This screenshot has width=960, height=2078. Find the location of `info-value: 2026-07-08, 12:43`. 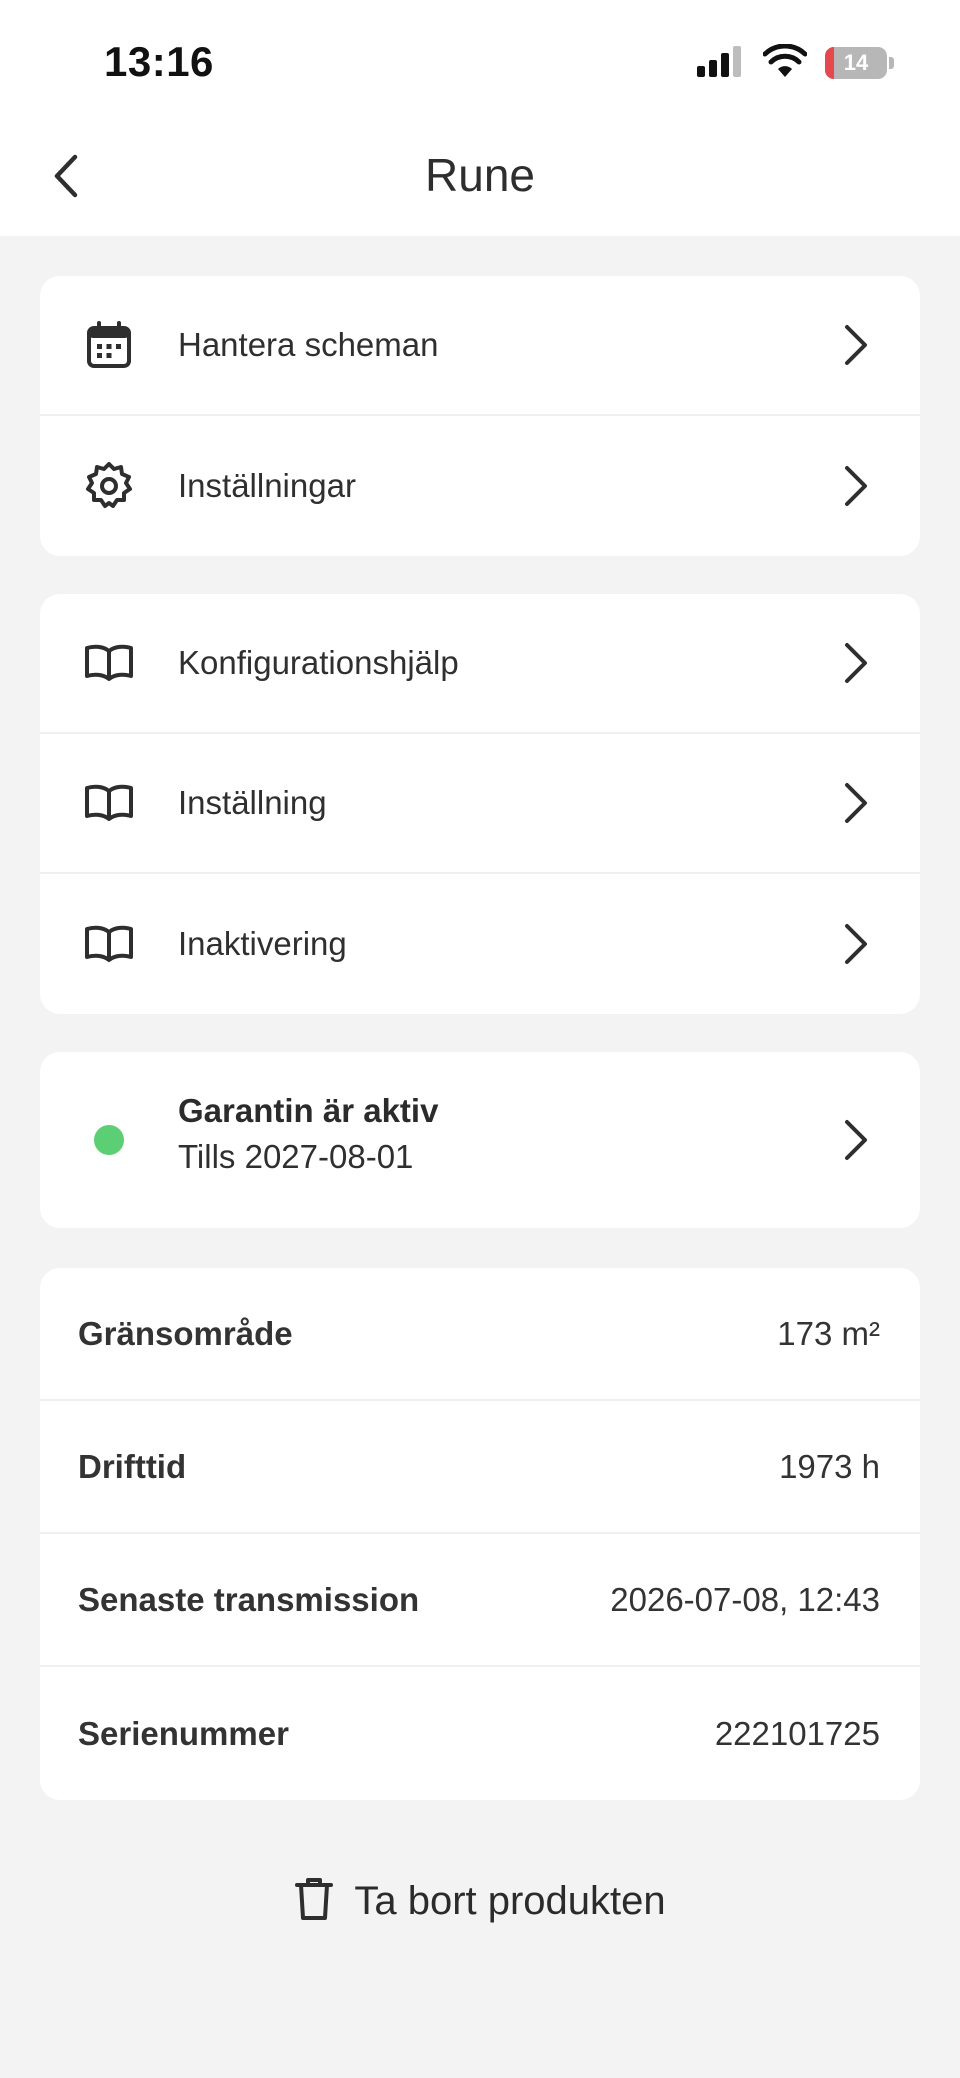

info-value: 2026-07-08, 12:43 is located at coordinates (745, 1599).